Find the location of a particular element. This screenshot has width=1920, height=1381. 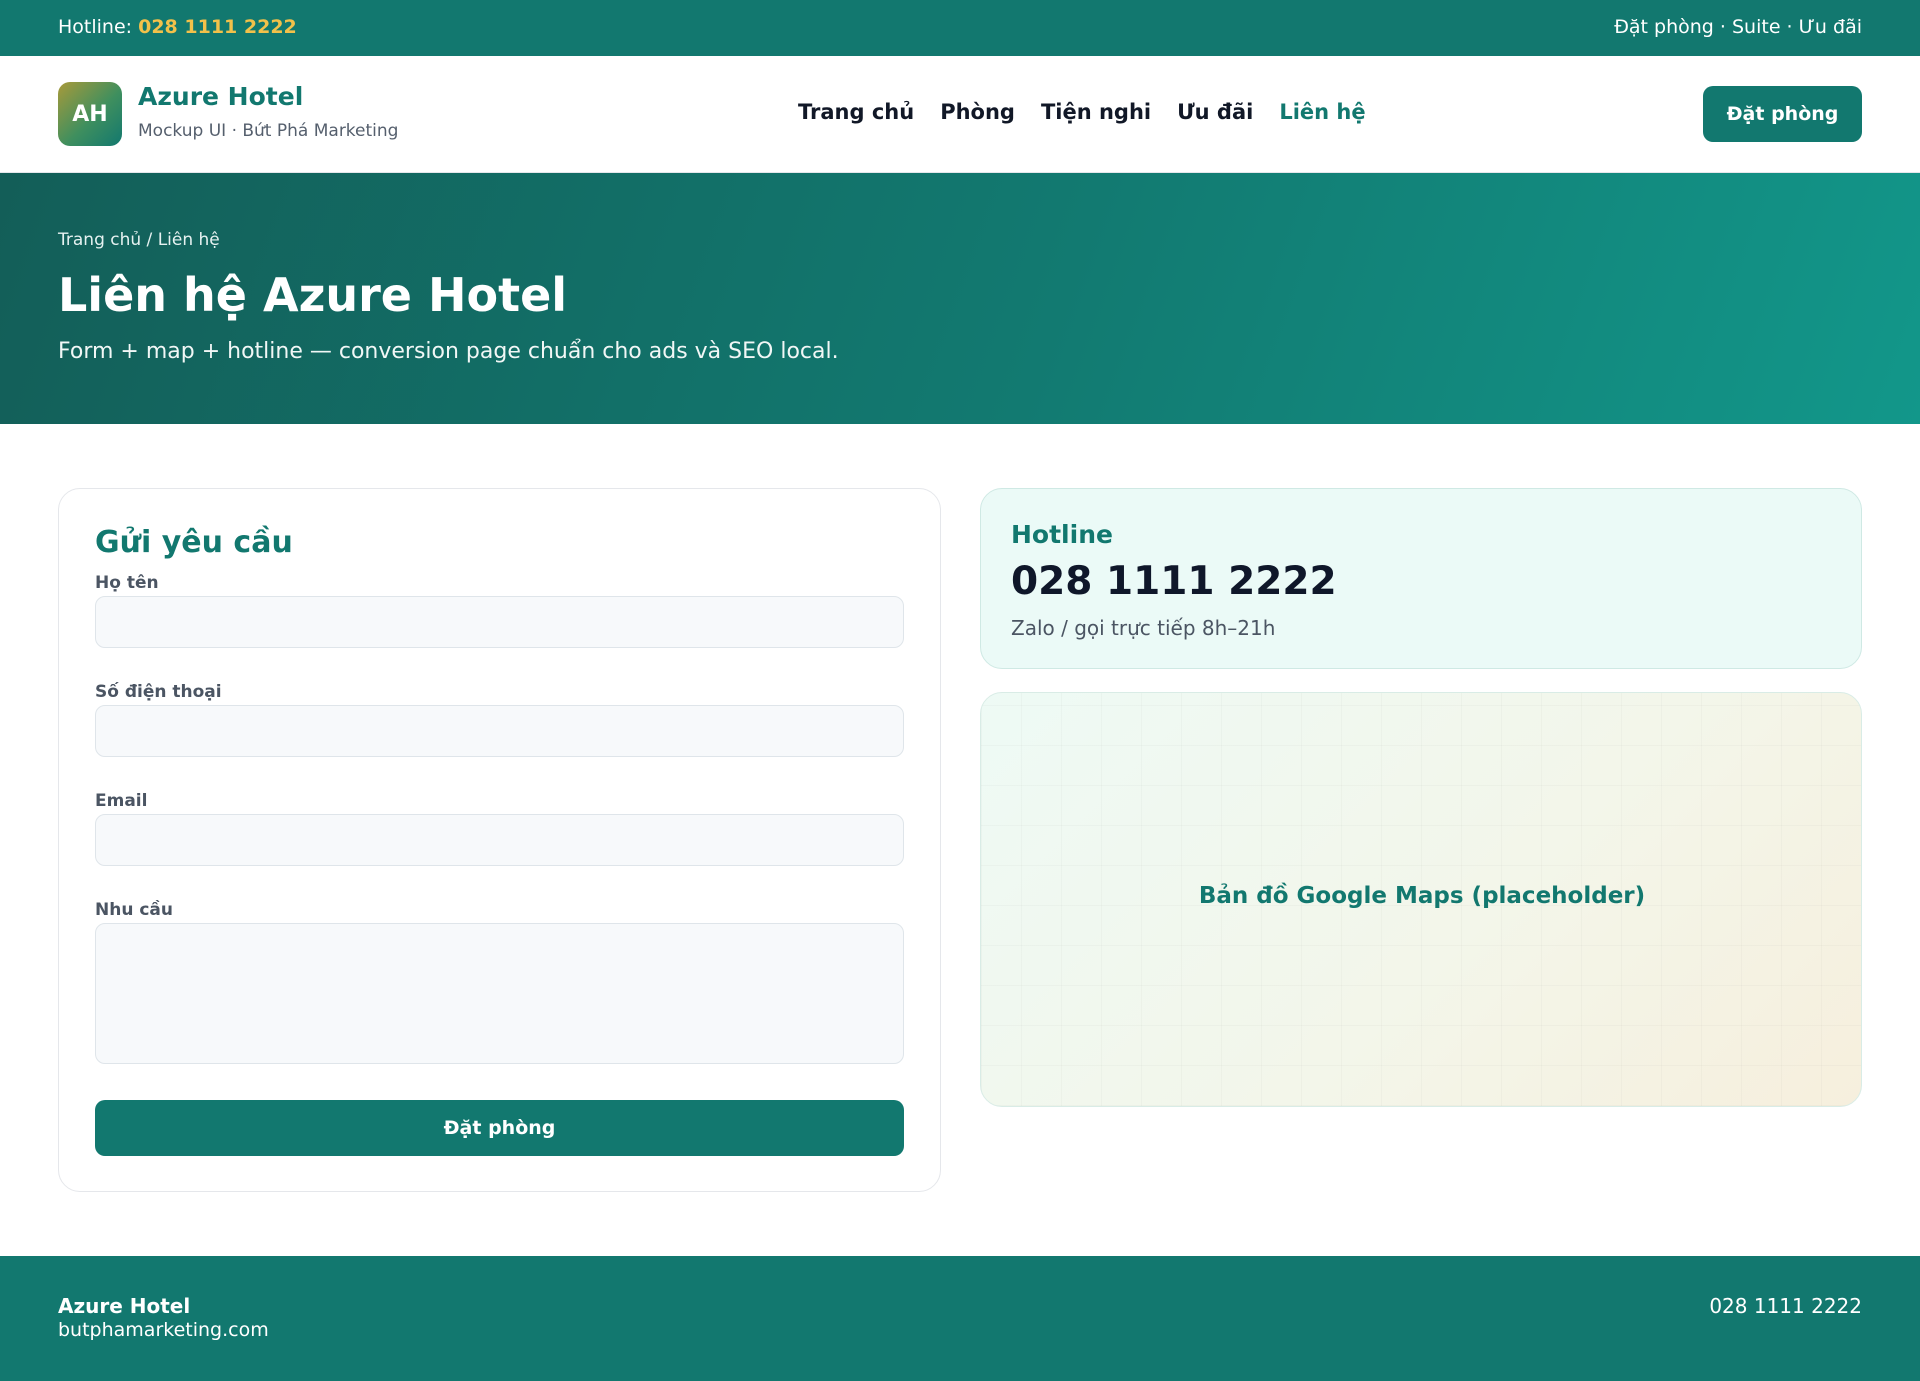

email-label: Email is located at coordinates (121, 801).